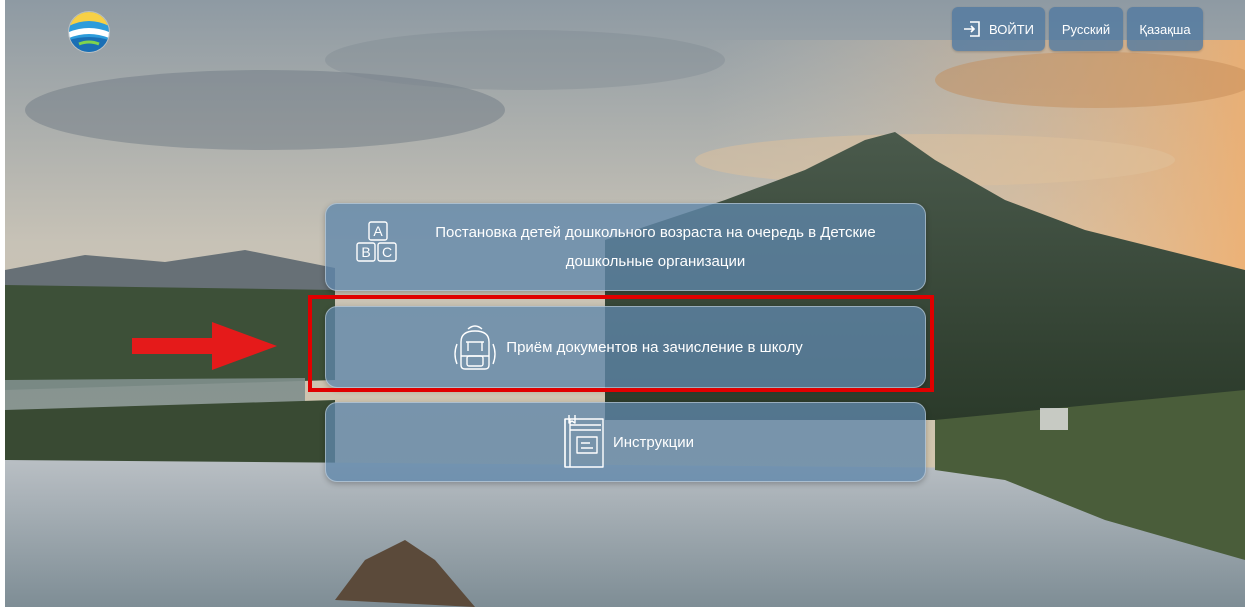  I want to click on card-school-enrollment: Приём документов на зачисление в школу, so click(625, 347).